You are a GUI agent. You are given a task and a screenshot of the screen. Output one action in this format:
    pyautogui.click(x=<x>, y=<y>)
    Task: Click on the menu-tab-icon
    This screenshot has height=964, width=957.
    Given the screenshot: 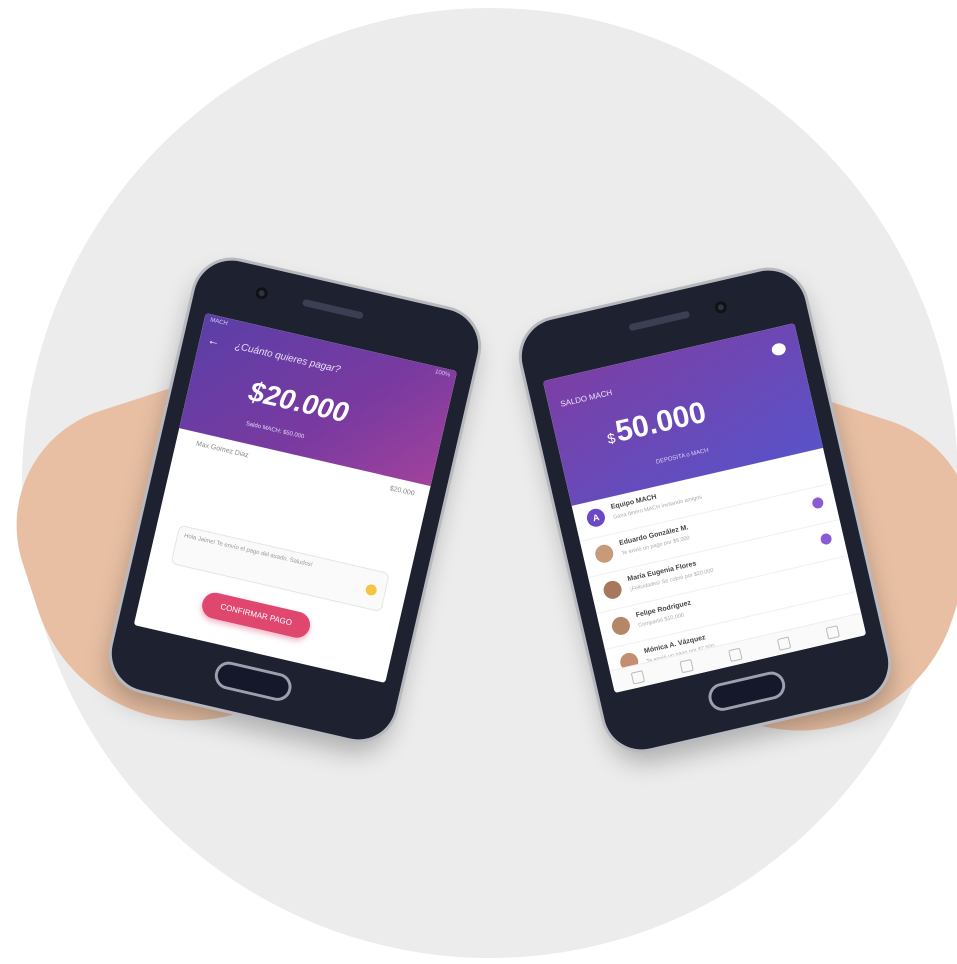 What is the action you would take?
    pyautogui.click(x=833, y=632)
    